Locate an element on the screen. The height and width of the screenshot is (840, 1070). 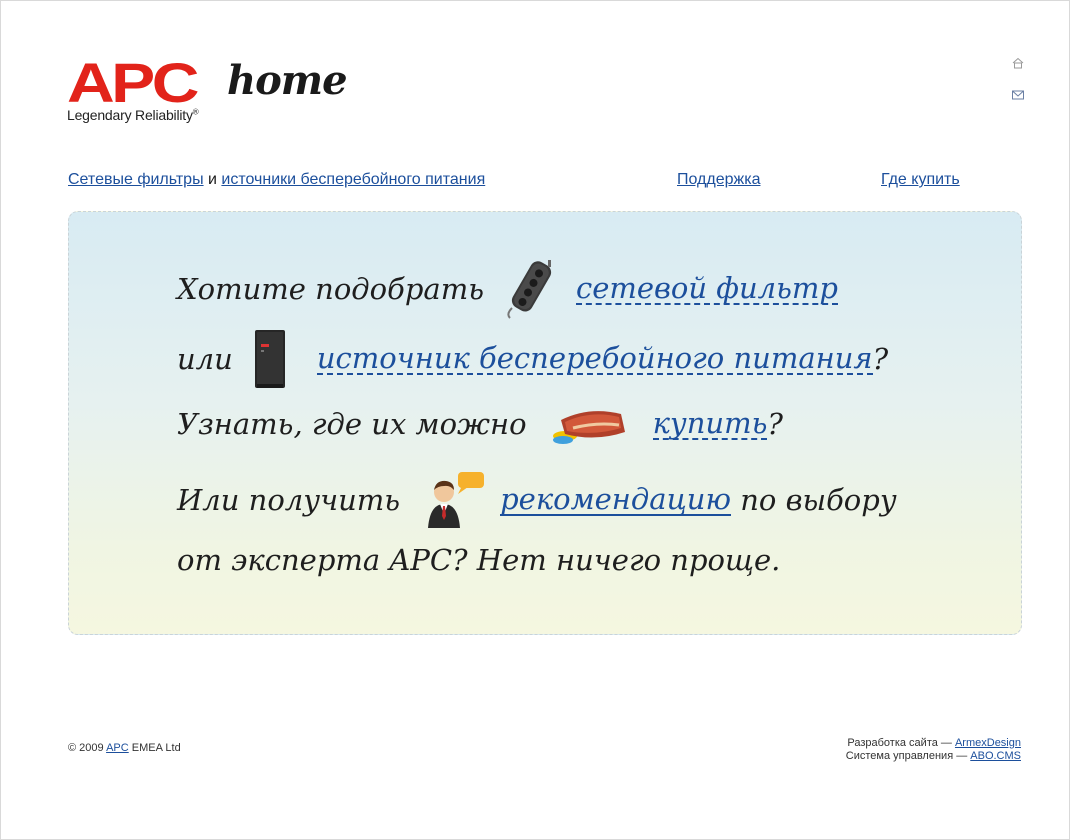
hero-line-4: Или получить рекомендацию по выбору is located at coordinates (537, 500).